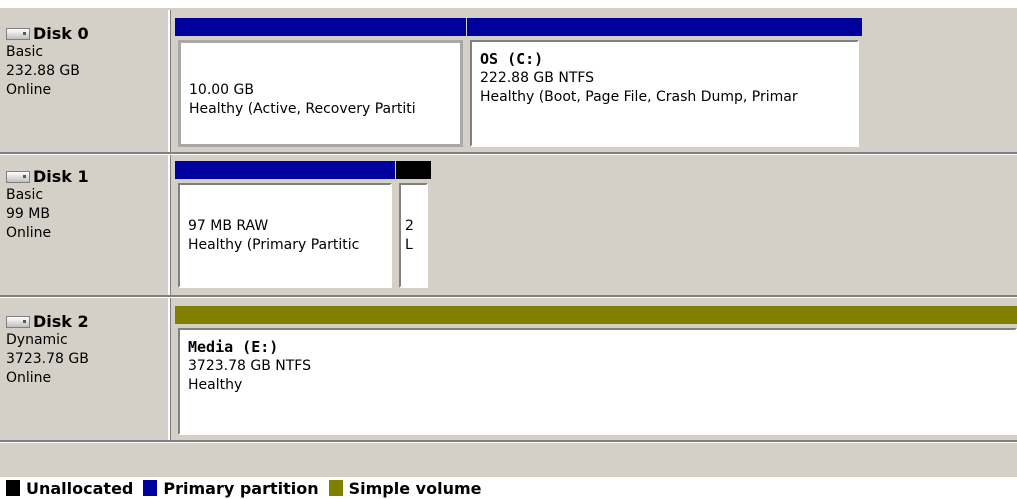 Image resolution: width=1017 pixels, height=499 pixels. Describe the element at coordinates (88, 369) in the screenshot. I see `disk-2-info: Disk 2 Dynamic 3723.78 GB Online` at that location.